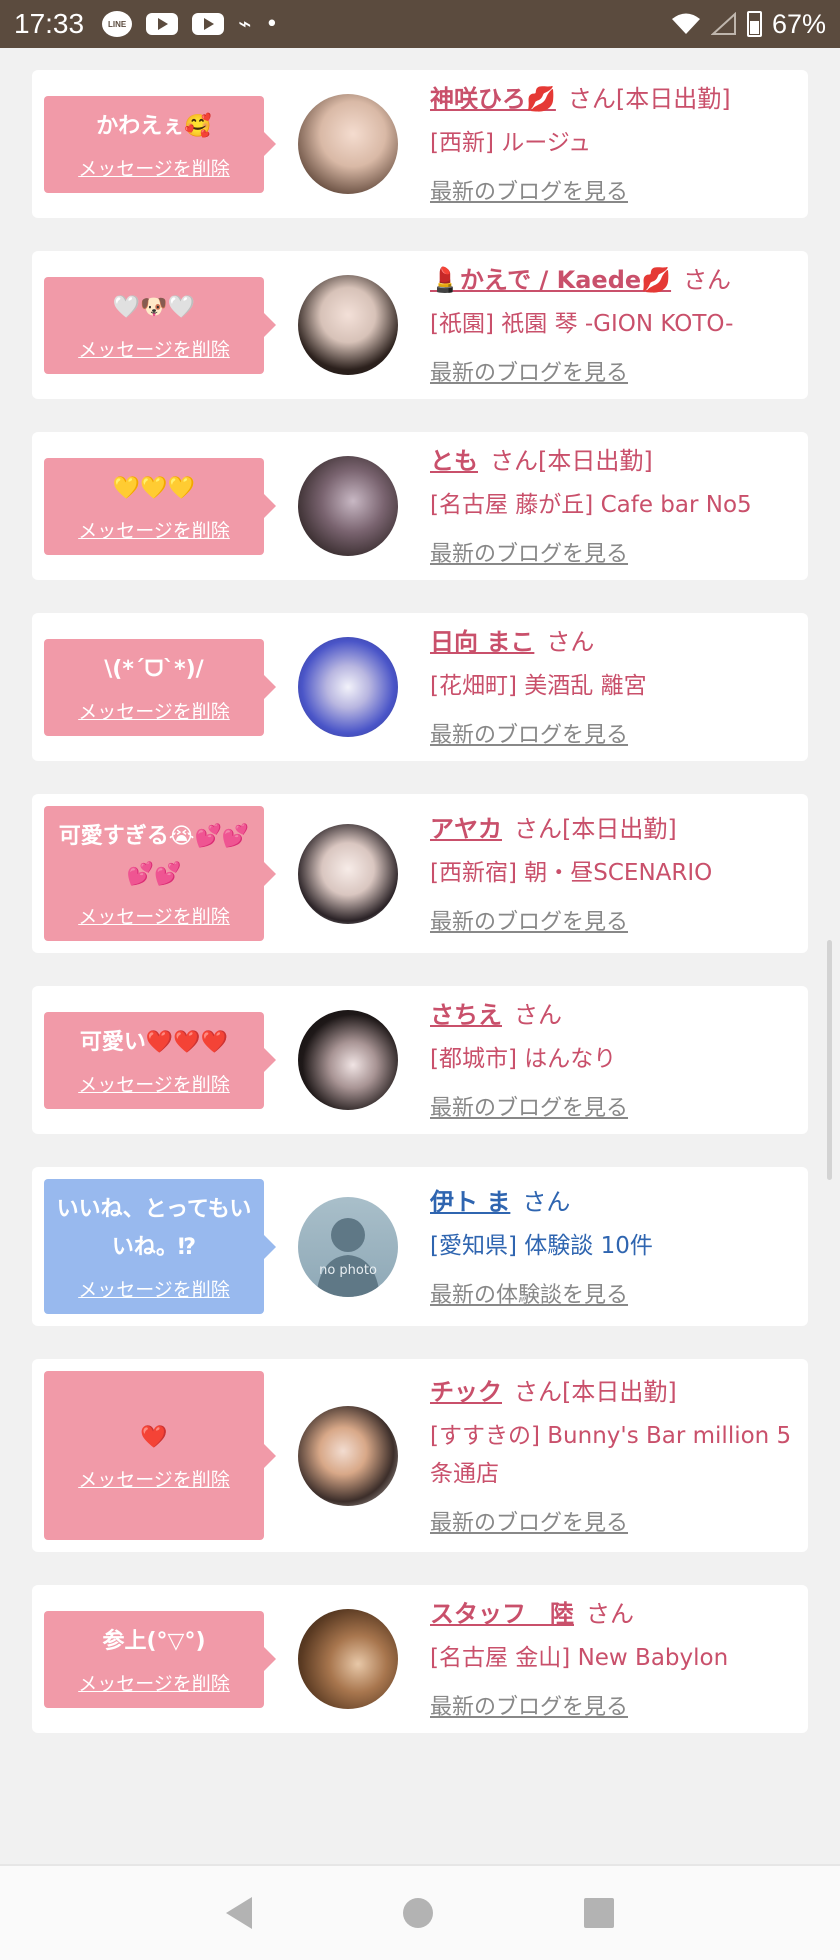 This screenshot has width=840, height=1960. I want to click on profile-name-link: さちえ, so click(466, 1015).